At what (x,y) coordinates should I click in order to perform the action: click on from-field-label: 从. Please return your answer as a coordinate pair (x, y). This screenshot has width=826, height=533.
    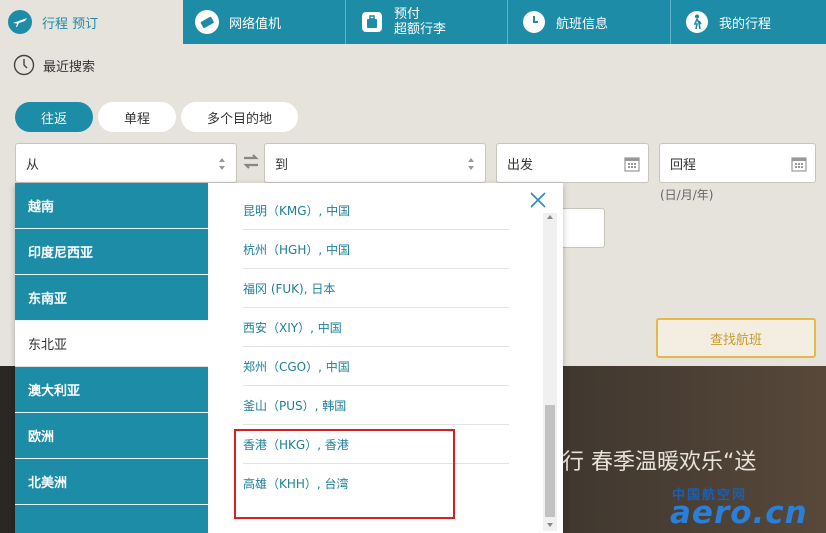
    Looking at the image, I should click on (33, 165).